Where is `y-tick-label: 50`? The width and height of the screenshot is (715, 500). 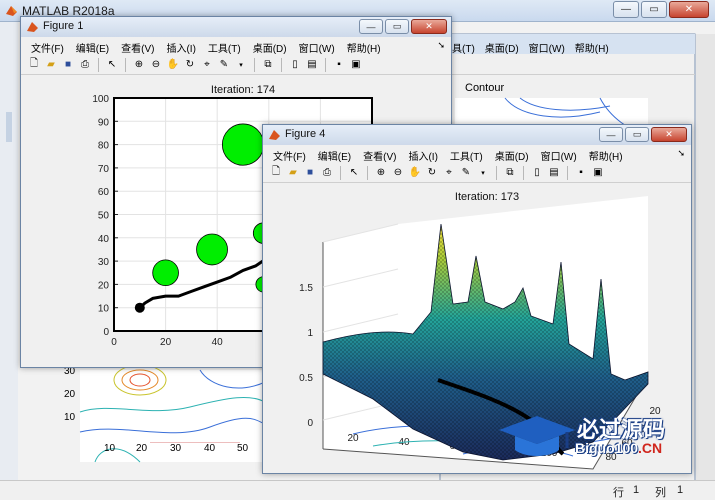
y-tick-label: 50 is located at coordinates (104, 216).